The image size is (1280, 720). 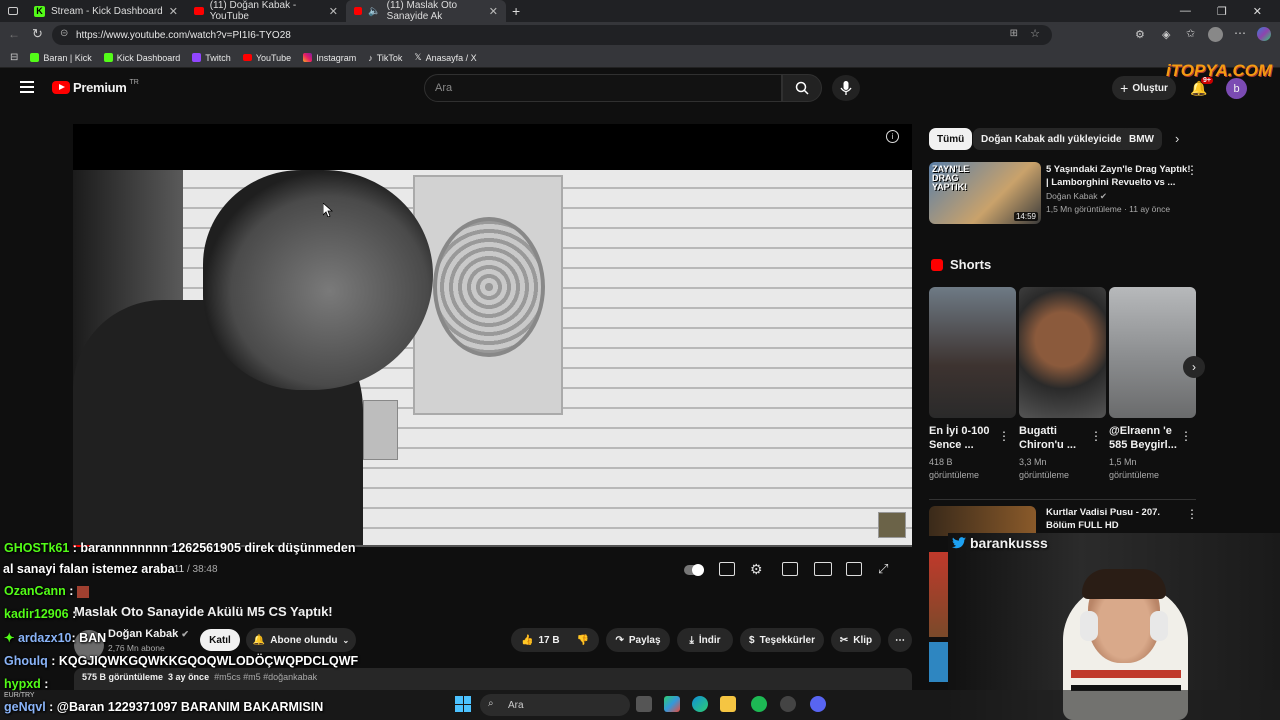 I want to click on edge-icon, so click(x=700, y=704).